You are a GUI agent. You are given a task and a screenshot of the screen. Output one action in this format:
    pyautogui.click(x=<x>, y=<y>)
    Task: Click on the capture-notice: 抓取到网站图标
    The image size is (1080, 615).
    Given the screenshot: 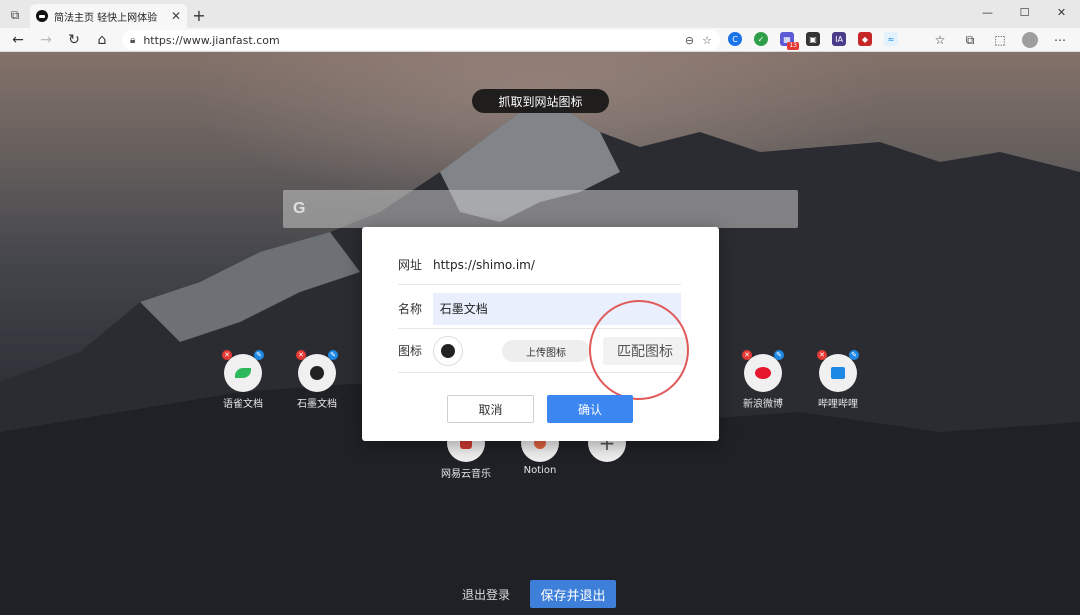 What is the action you would take?
    pyautogui.click(x=540, y=101)
    